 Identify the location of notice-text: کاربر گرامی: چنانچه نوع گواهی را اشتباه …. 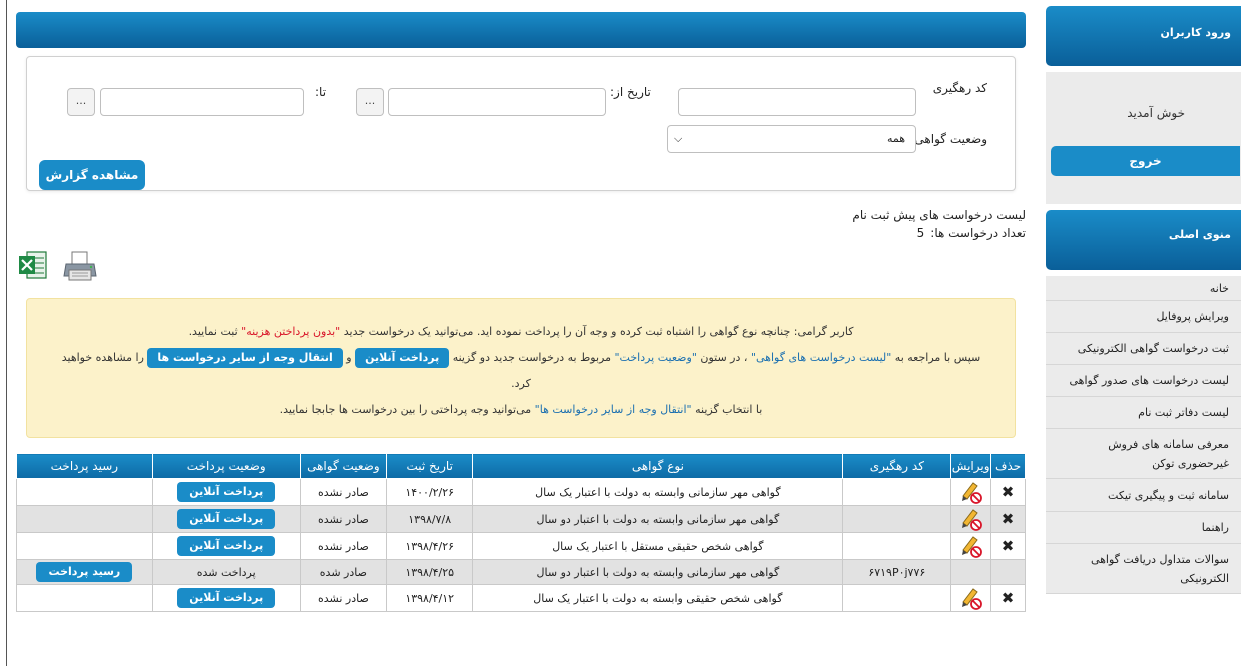
(597, 331).